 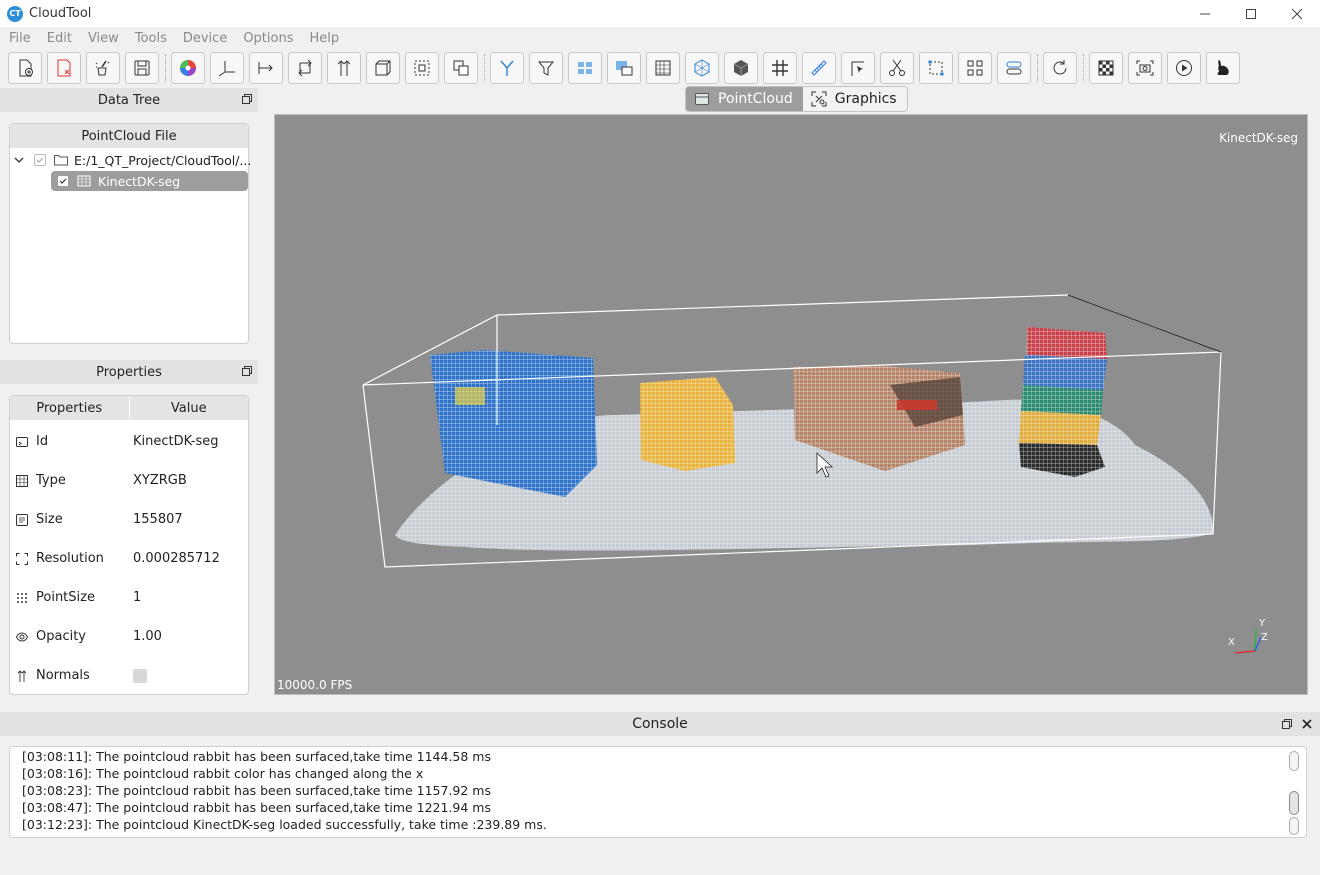 What do you see at coordinates (61, 636) in the screenshot?
I see `property-name: Opacity` at bounding box center [61, 636].